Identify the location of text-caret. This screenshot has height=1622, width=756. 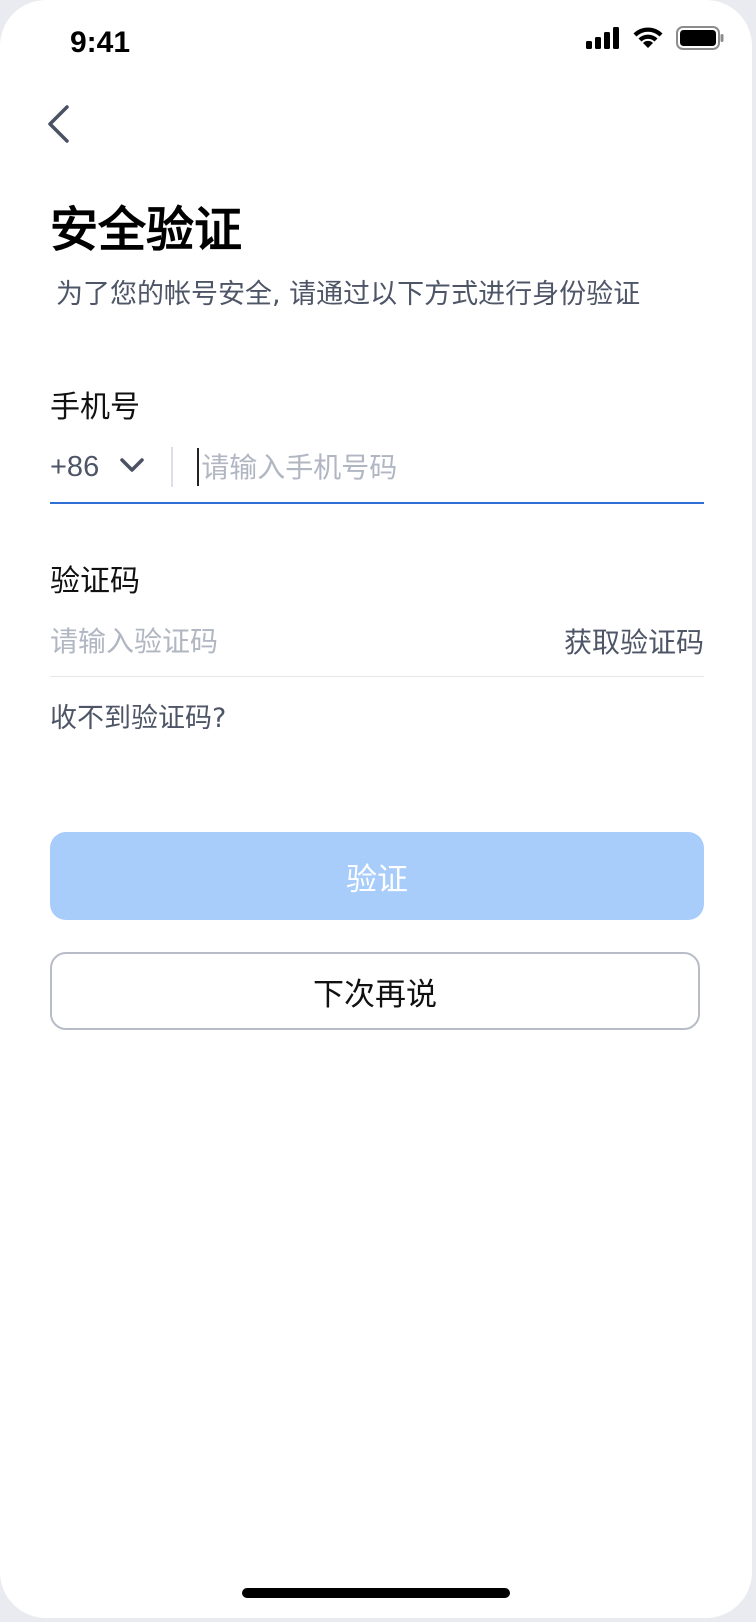
(198, 467).